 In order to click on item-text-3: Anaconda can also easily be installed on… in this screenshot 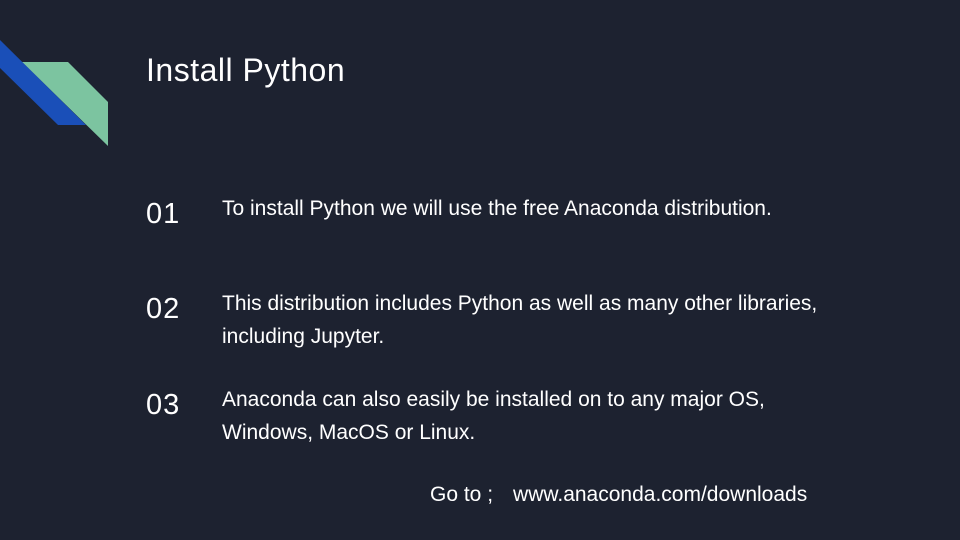, I will do `click(493, 416)`.